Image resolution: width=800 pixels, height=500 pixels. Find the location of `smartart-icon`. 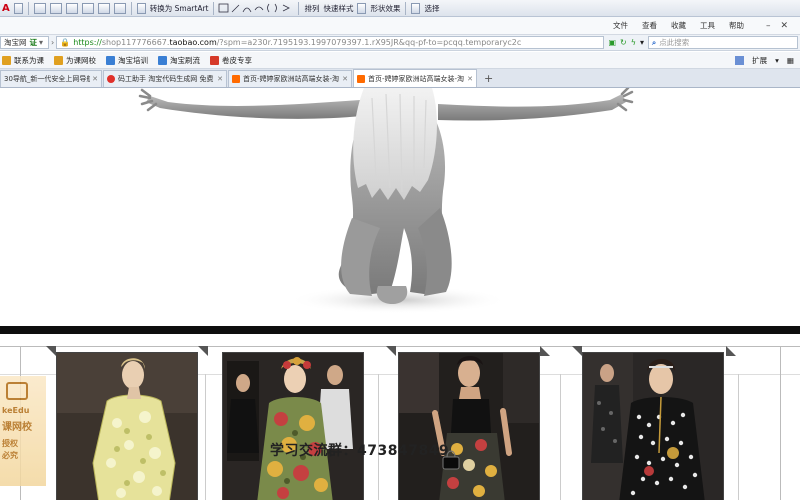

smartart-icon is located at coordinates (141, 8).